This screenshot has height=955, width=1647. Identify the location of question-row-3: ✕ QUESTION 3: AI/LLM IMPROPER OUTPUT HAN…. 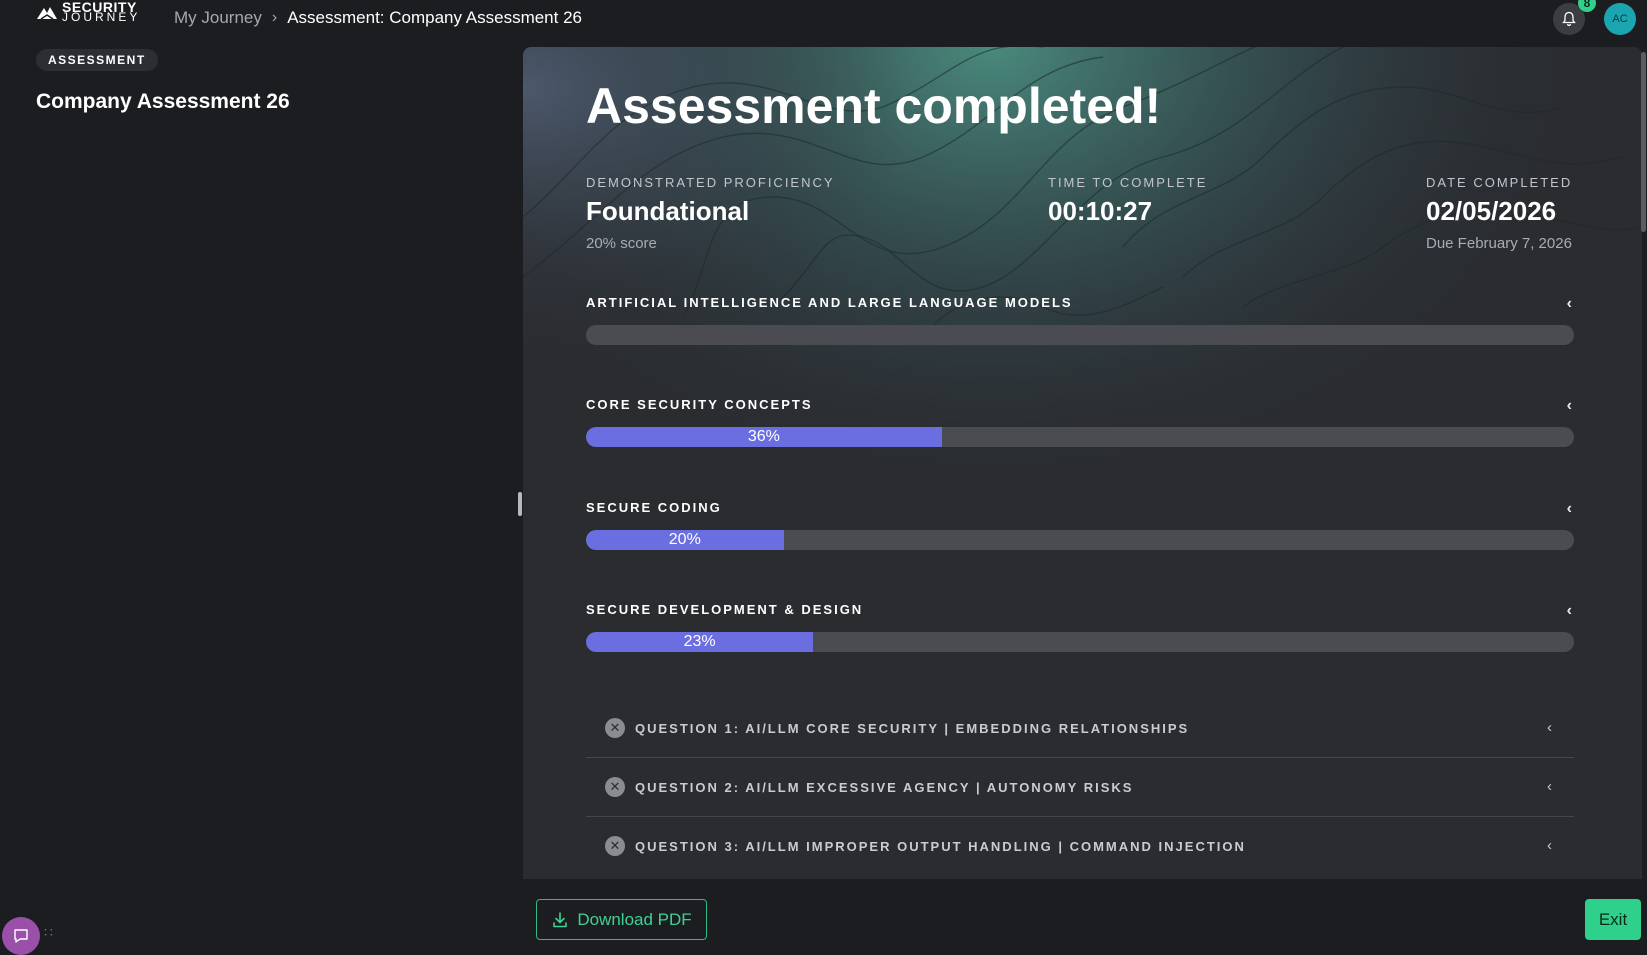
(1080, 846).